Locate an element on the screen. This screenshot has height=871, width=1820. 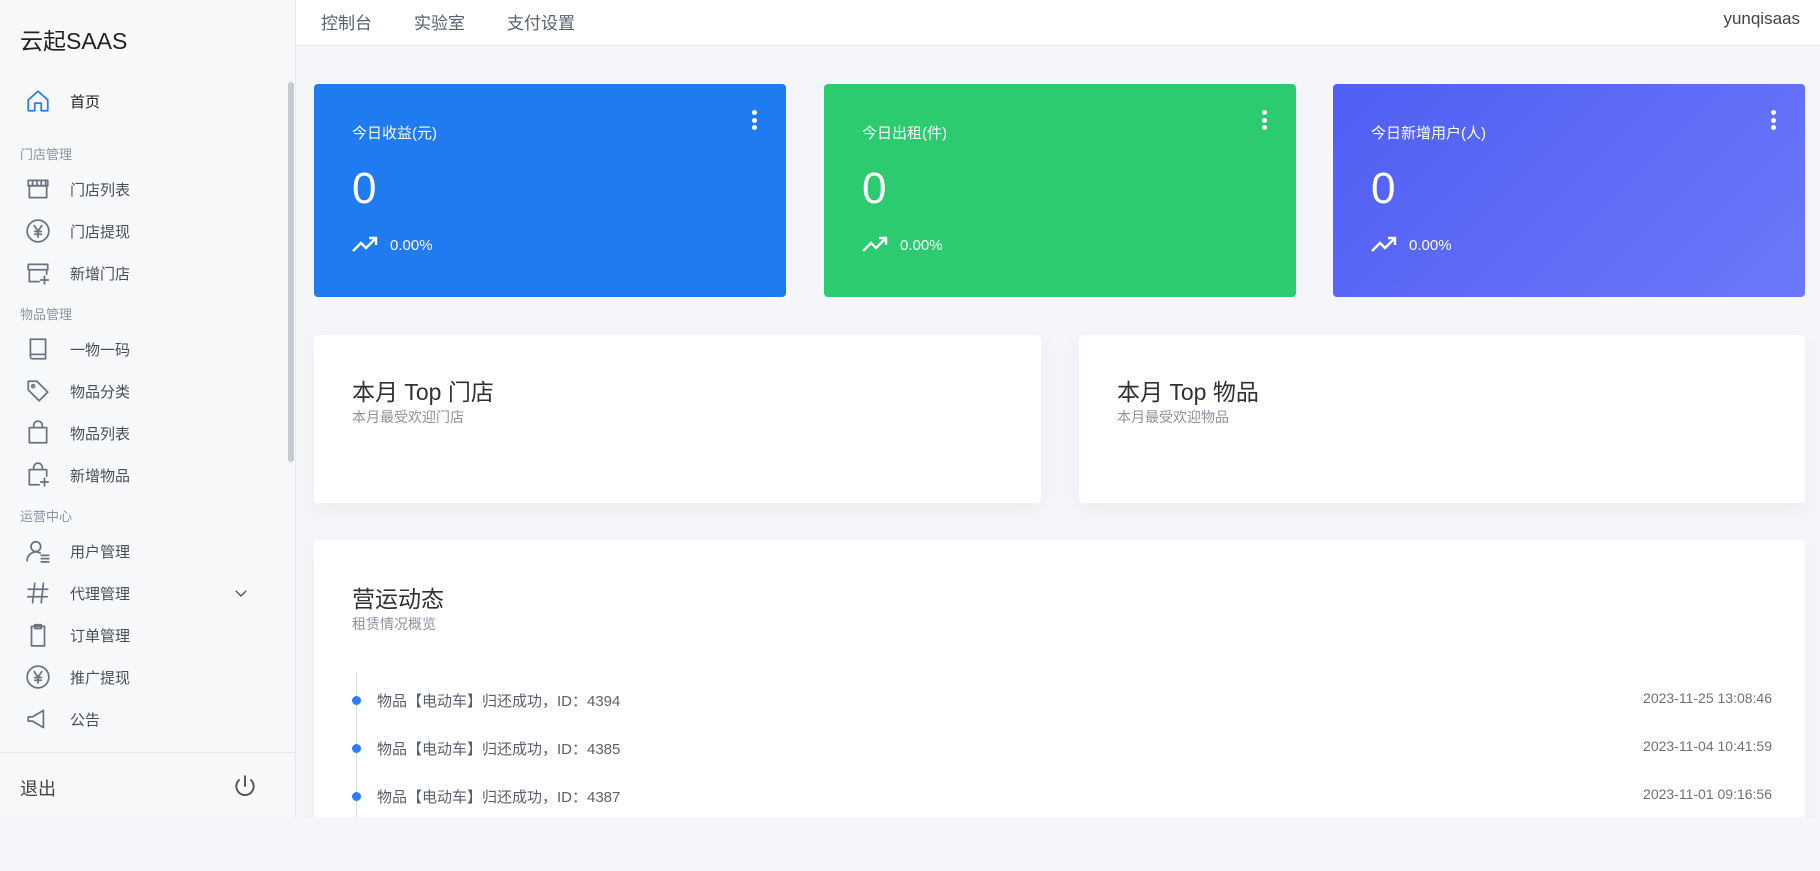
sidebar-item-store-withdraw: 门店提现 is located at coordinates (142, 231).